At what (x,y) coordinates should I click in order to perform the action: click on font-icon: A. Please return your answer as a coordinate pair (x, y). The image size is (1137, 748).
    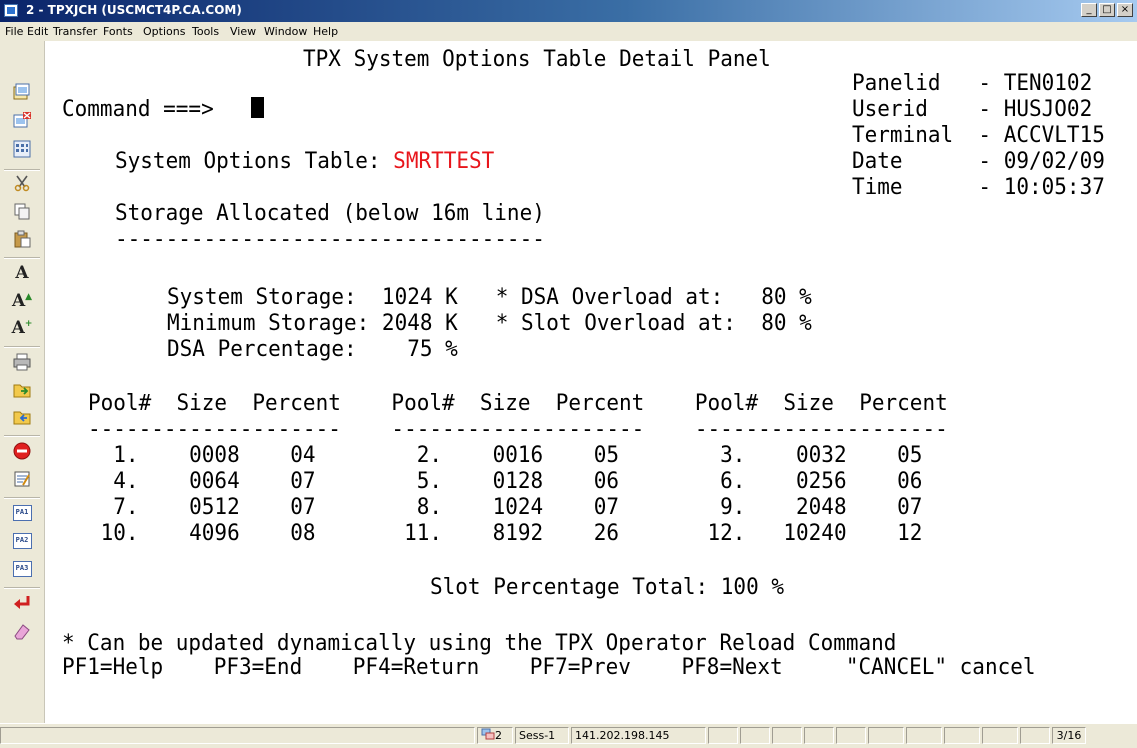
    Looking at the image, I should click on (22, 273).